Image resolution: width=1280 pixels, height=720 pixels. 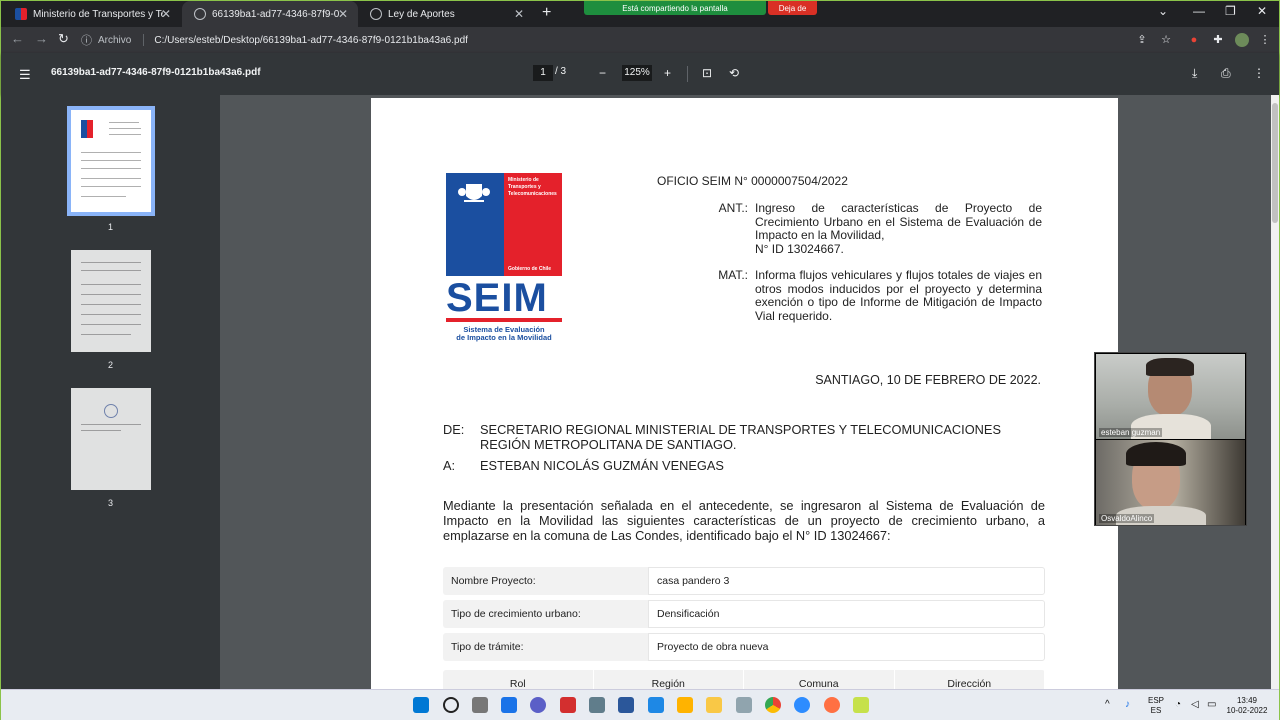 I want to click on tab-ley-aportes: Ley de Aportes ✕, so click(x=446, y=14).